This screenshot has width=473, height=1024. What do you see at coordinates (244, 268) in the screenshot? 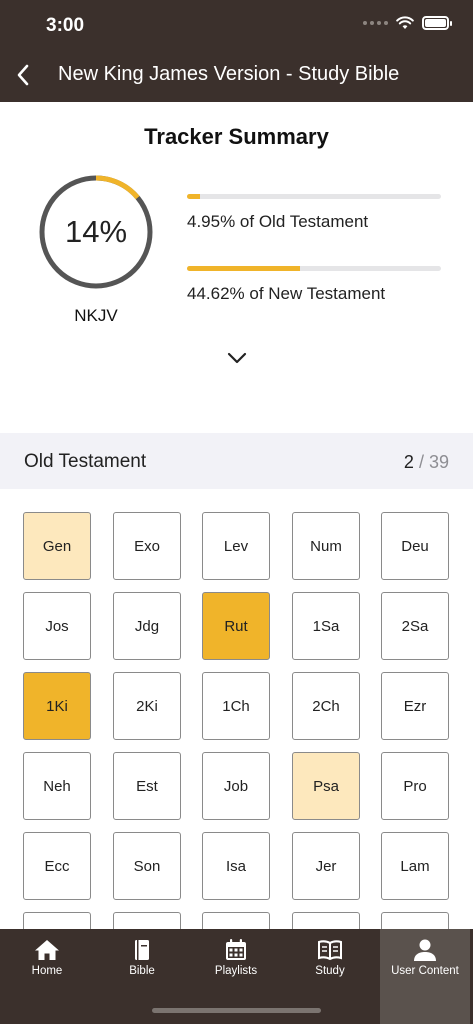
I see `new-testament-progress-fill` at bounding box center [244, 268].